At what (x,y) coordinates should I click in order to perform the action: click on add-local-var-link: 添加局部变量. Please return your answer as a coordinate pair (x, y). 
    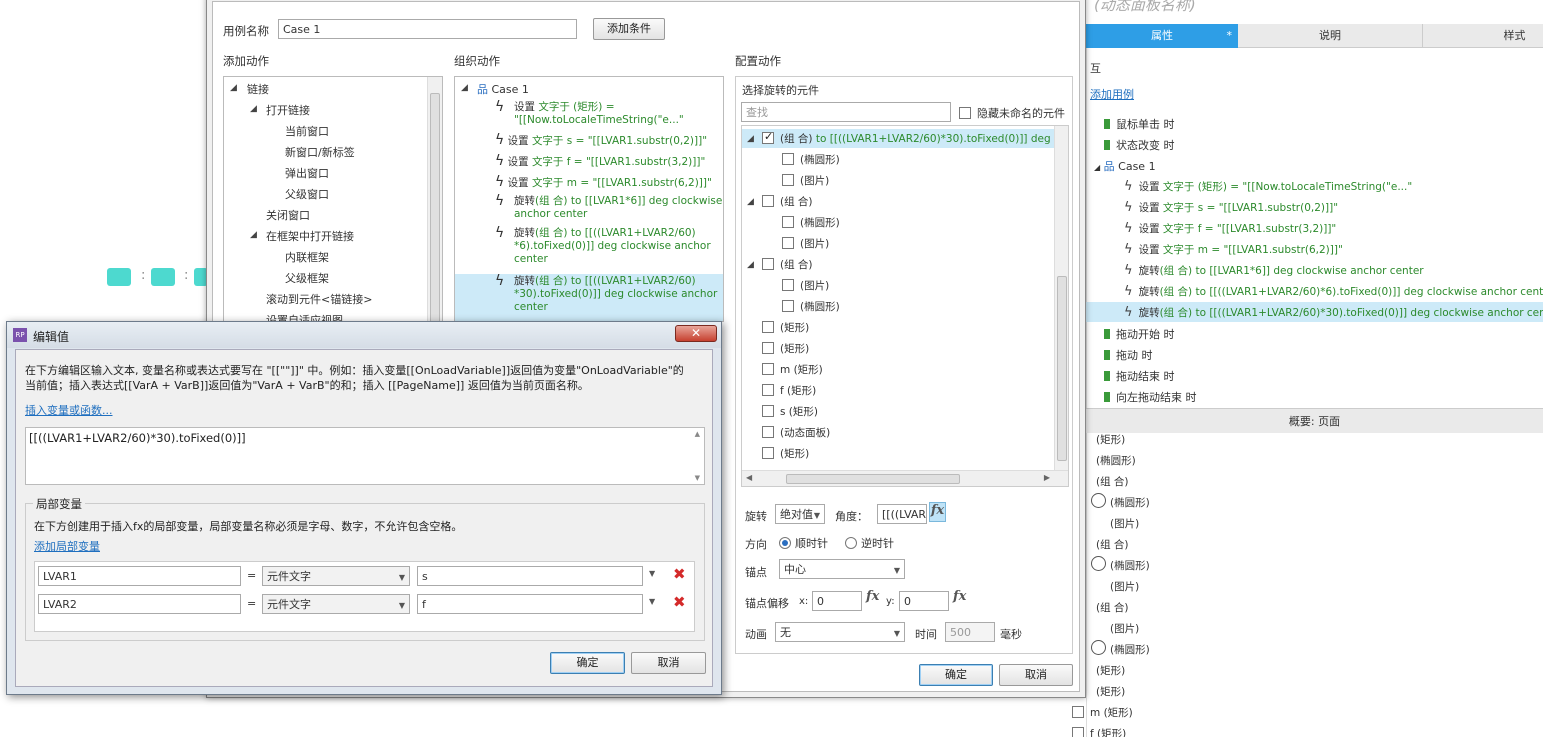
    Looking at the image, I should click on (67, 546).